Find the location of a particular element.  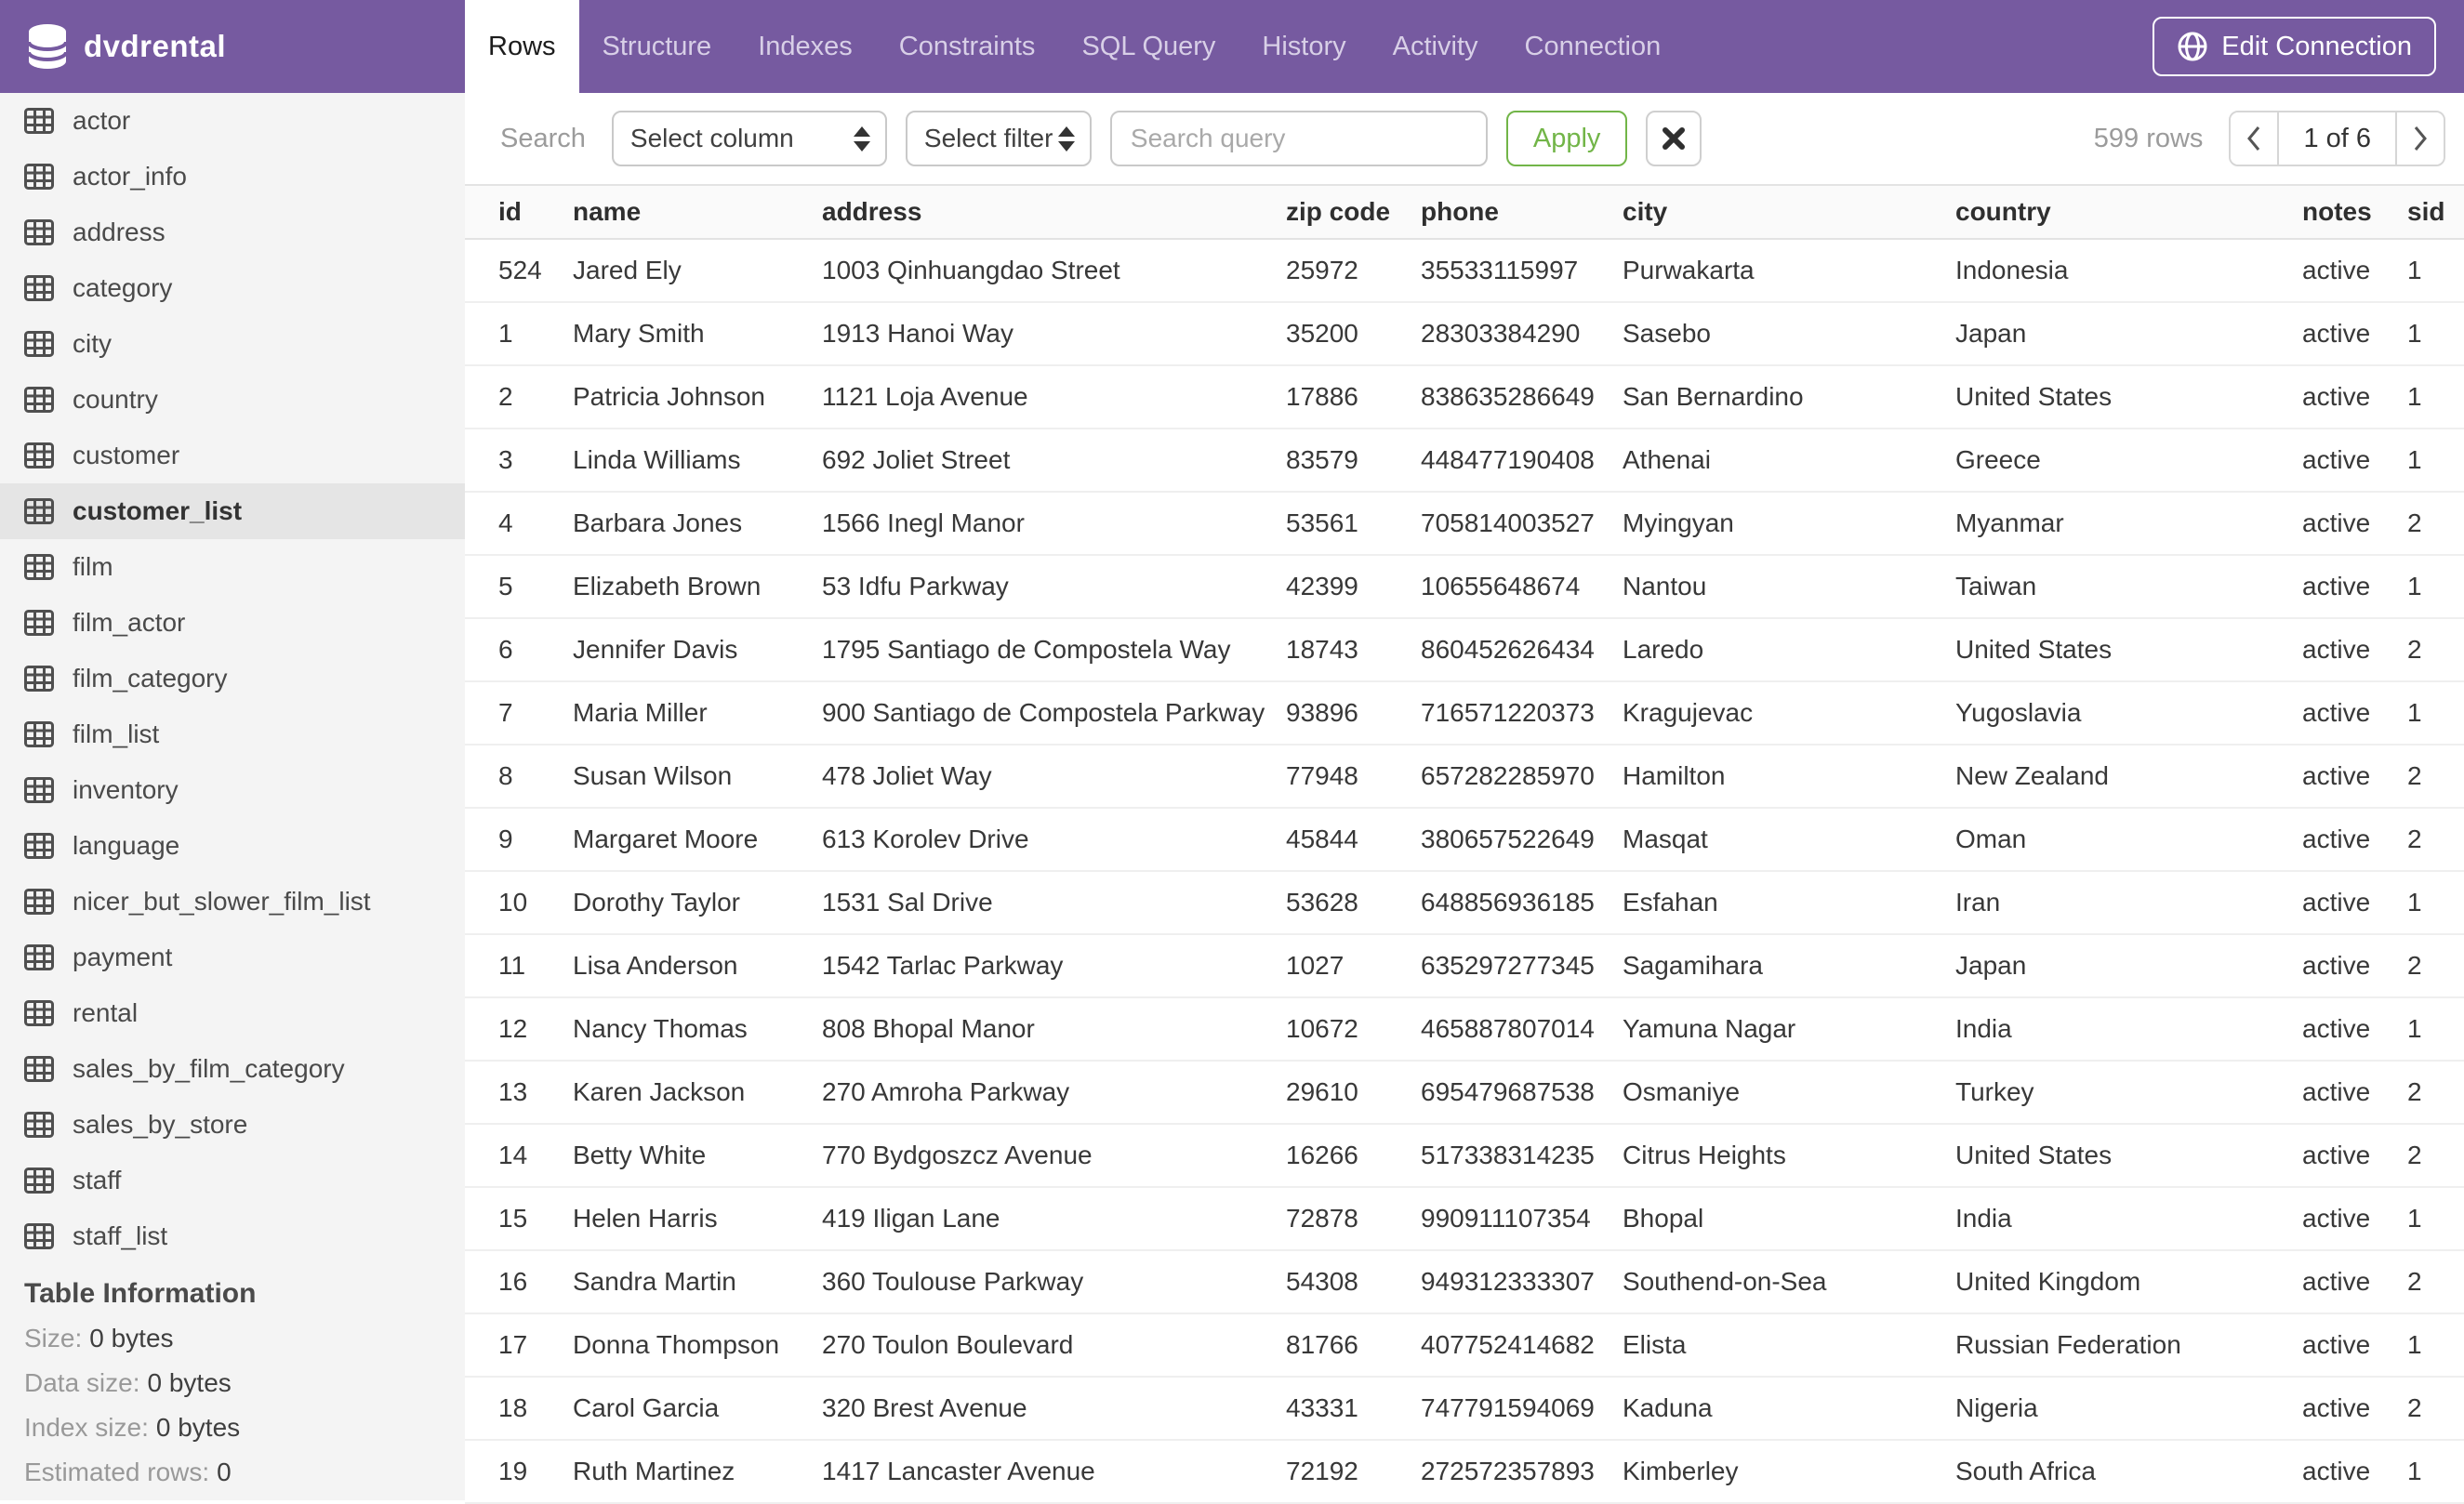

apply-button: Apply is located at coordinates (1566, 138).